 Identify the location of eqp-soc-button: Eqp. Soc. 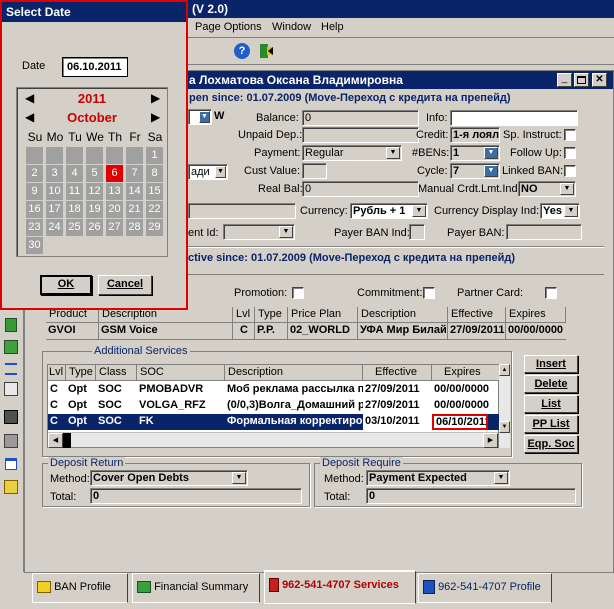
(551, 444).